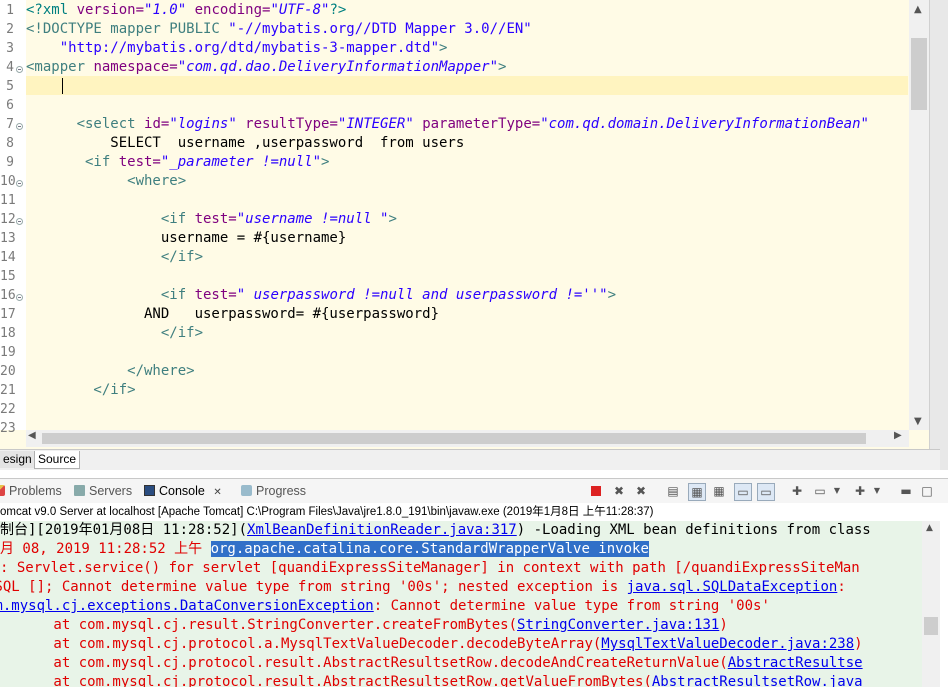  Describe the element at coordinates (81, 390) in the screenshot. I see `code-line-21: </if>` at that location.